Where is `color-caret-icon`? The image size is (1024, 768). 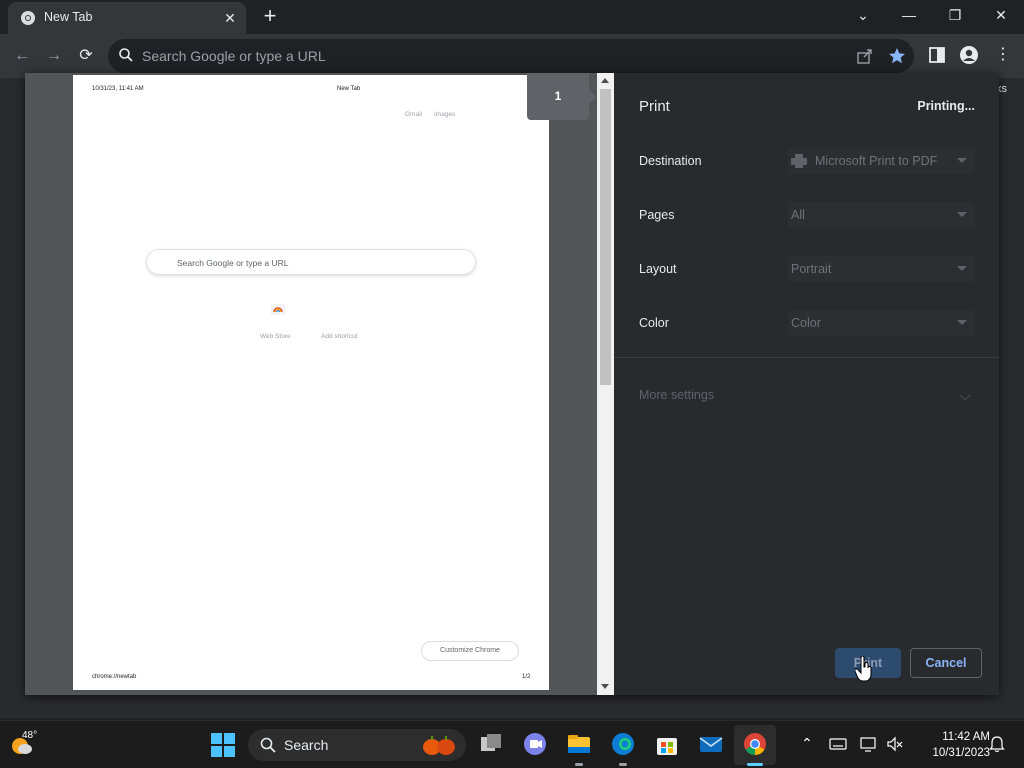
color-caret-icon is located at coordinates (962, 322).